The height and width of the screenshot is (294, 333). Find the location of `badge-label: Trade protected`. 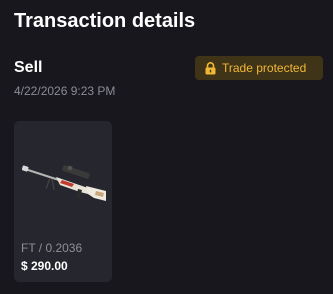

badge-label: Trade protected is located at coordinates (264, 68).